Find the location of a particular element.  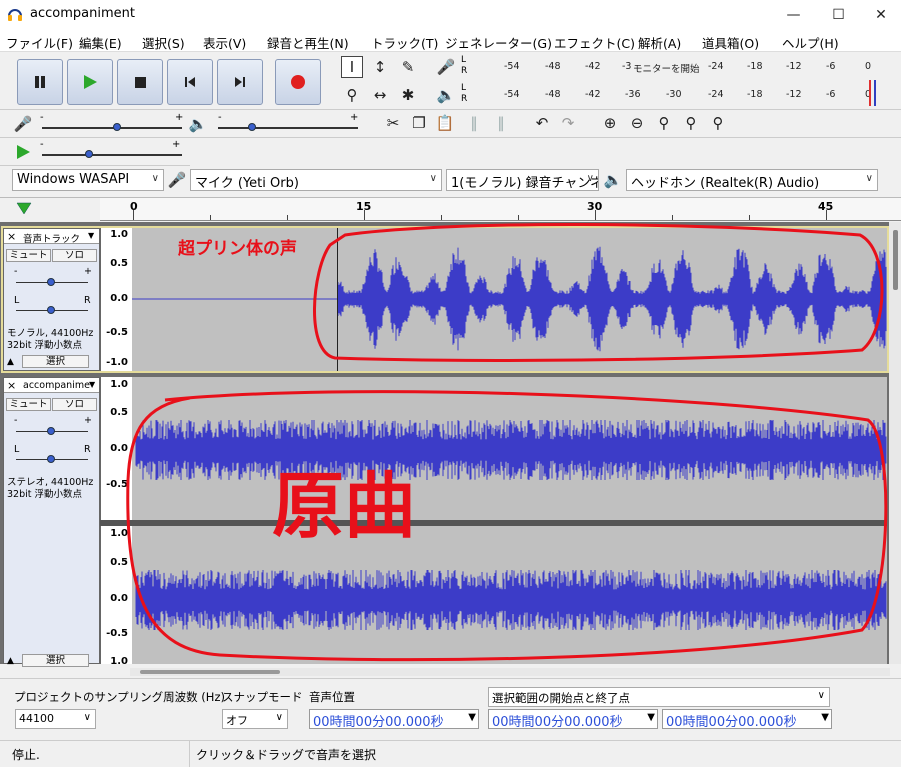

selection-mode-dropdown: 選択範囲の開始点と終了点 ∨ is located at coordinates (659, 697).